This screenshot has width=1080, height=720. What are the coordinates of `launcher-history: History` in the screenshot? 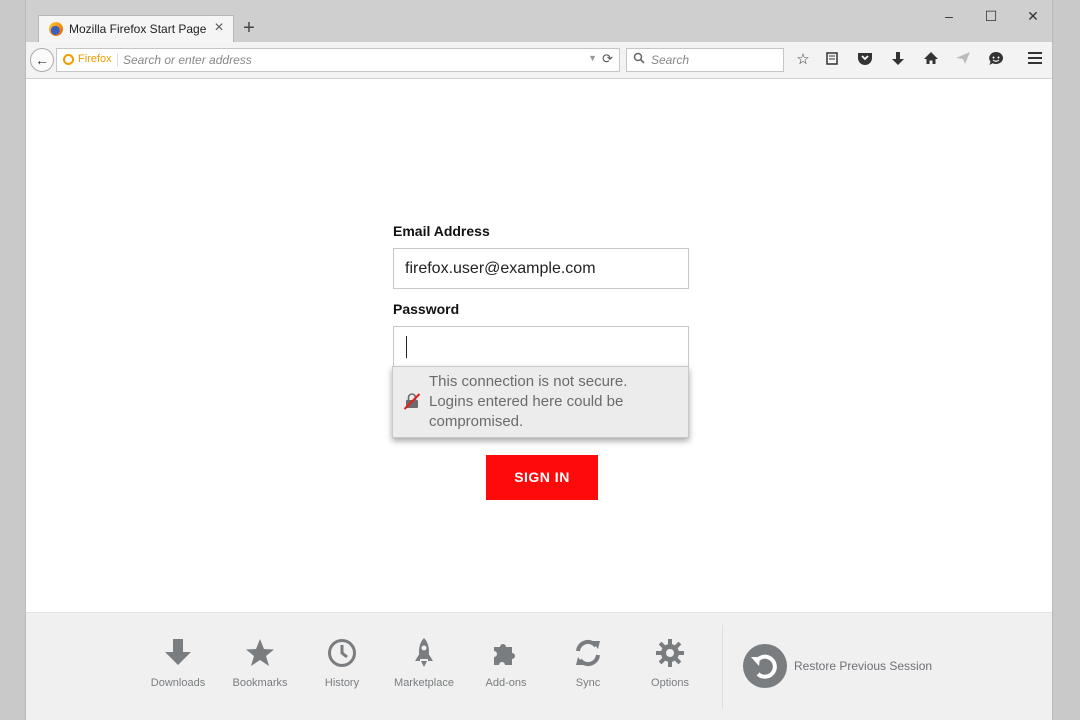 It's located at (342, 667).